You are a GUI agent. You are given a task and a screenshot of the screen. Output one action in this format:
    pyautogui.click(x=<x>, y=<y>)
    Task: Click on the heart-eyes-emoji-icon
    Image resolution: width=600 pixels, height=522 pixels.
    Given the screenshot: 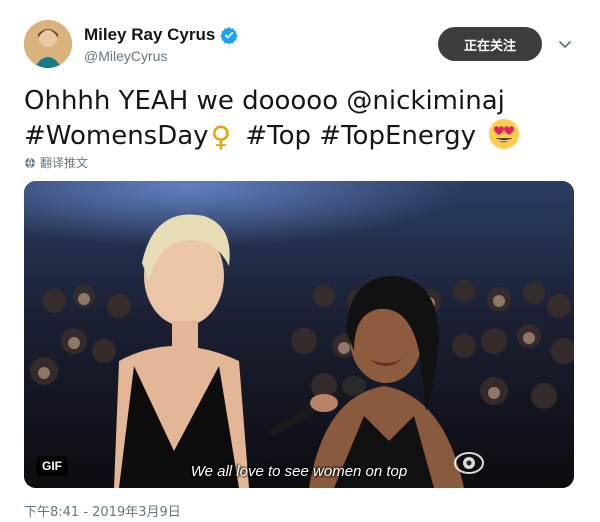 What is the action you would take?
    pyautogui.click(x=504, y=134)
    